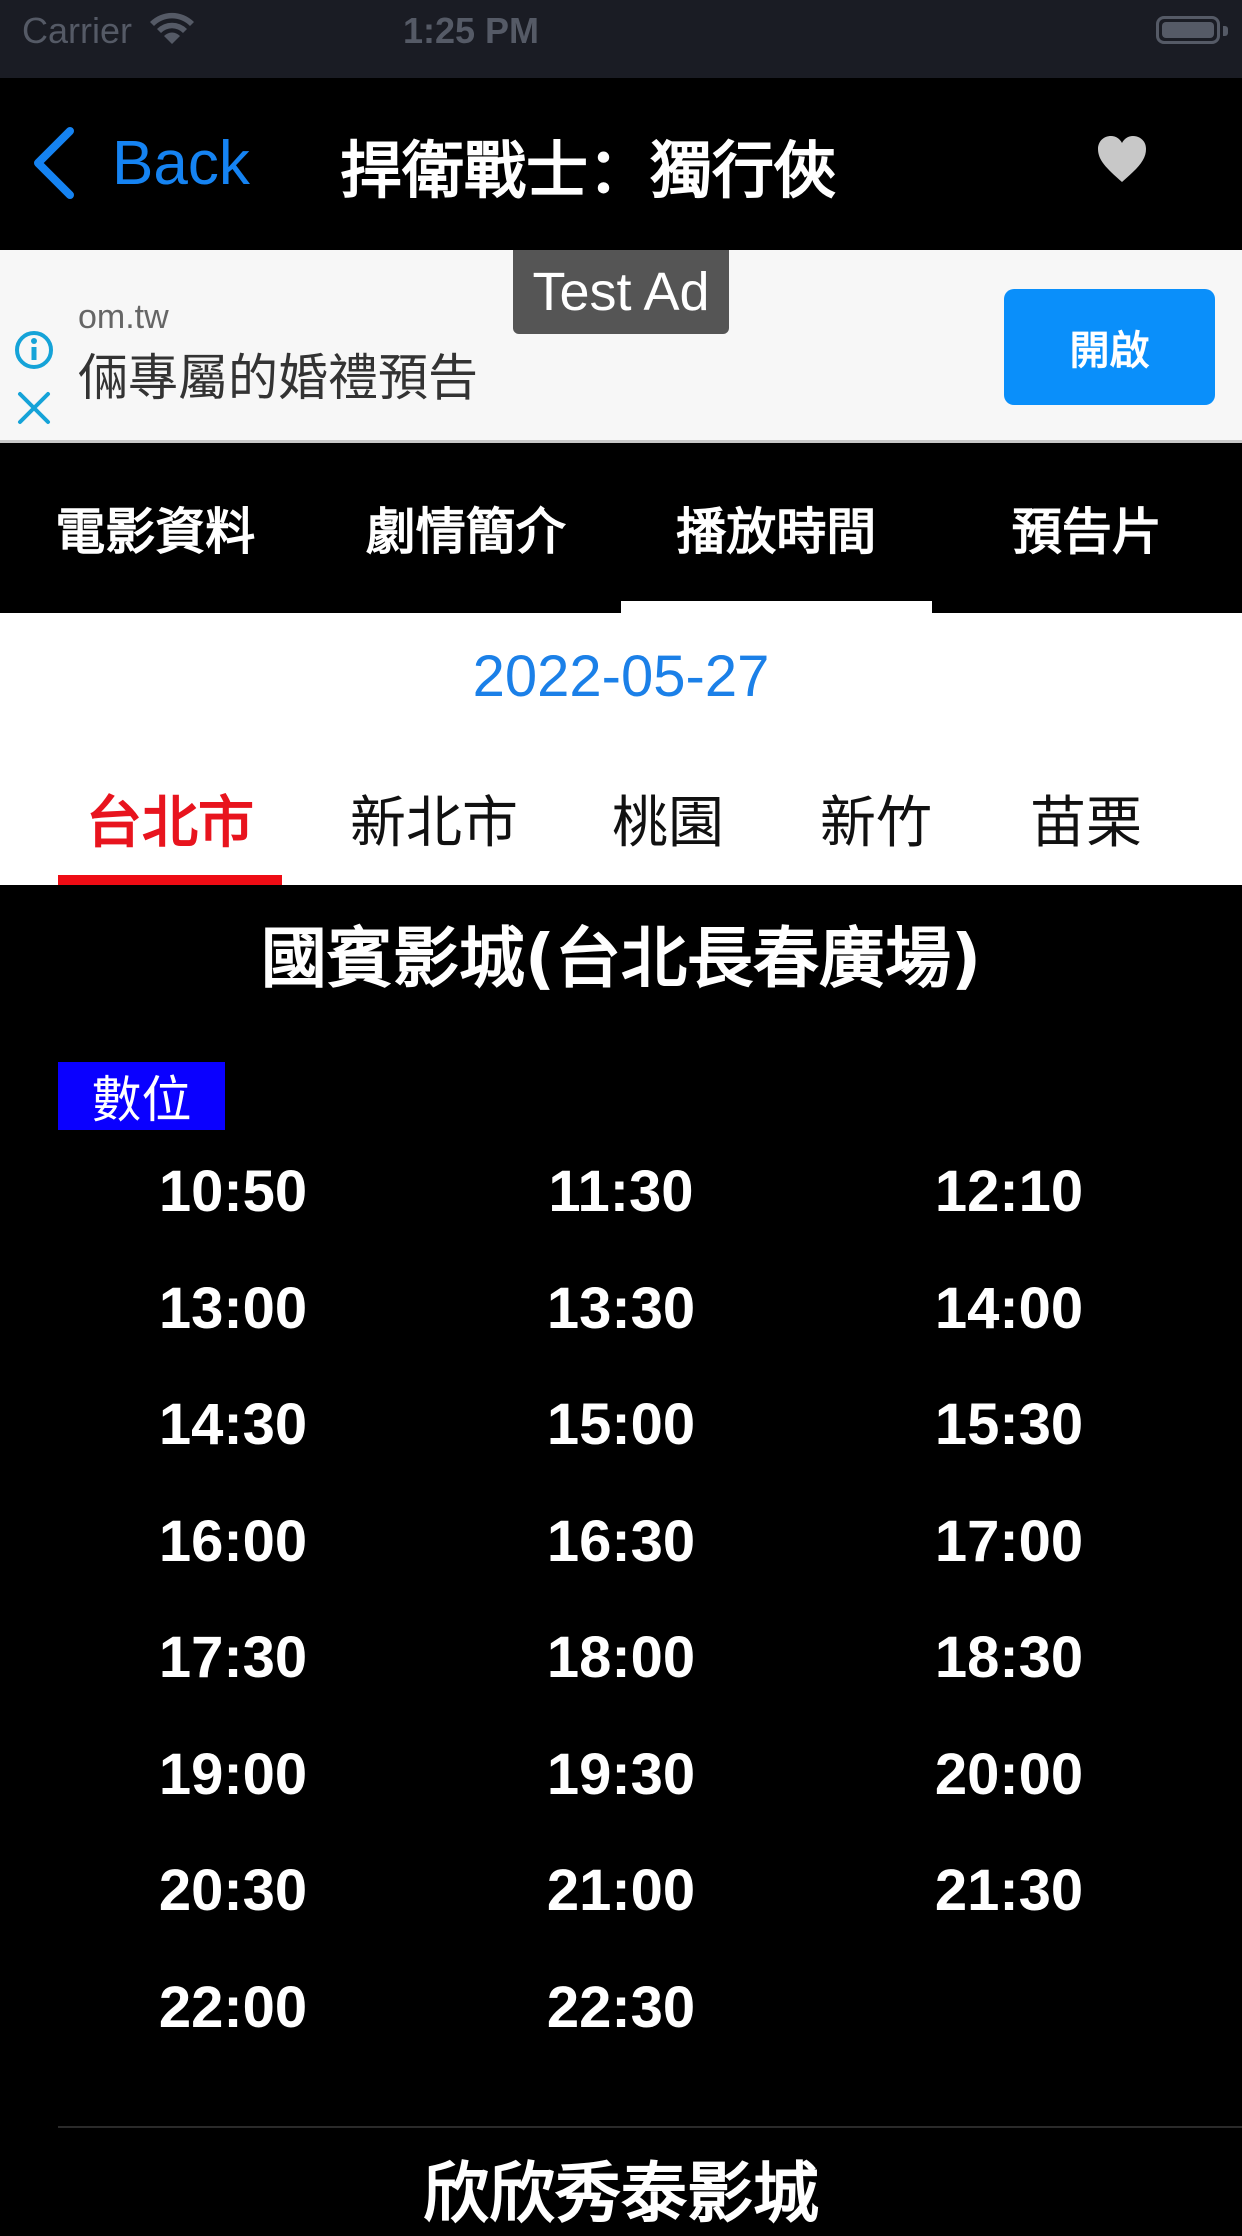  I want to click on ad-domain: om.tw, so click(123, 317).